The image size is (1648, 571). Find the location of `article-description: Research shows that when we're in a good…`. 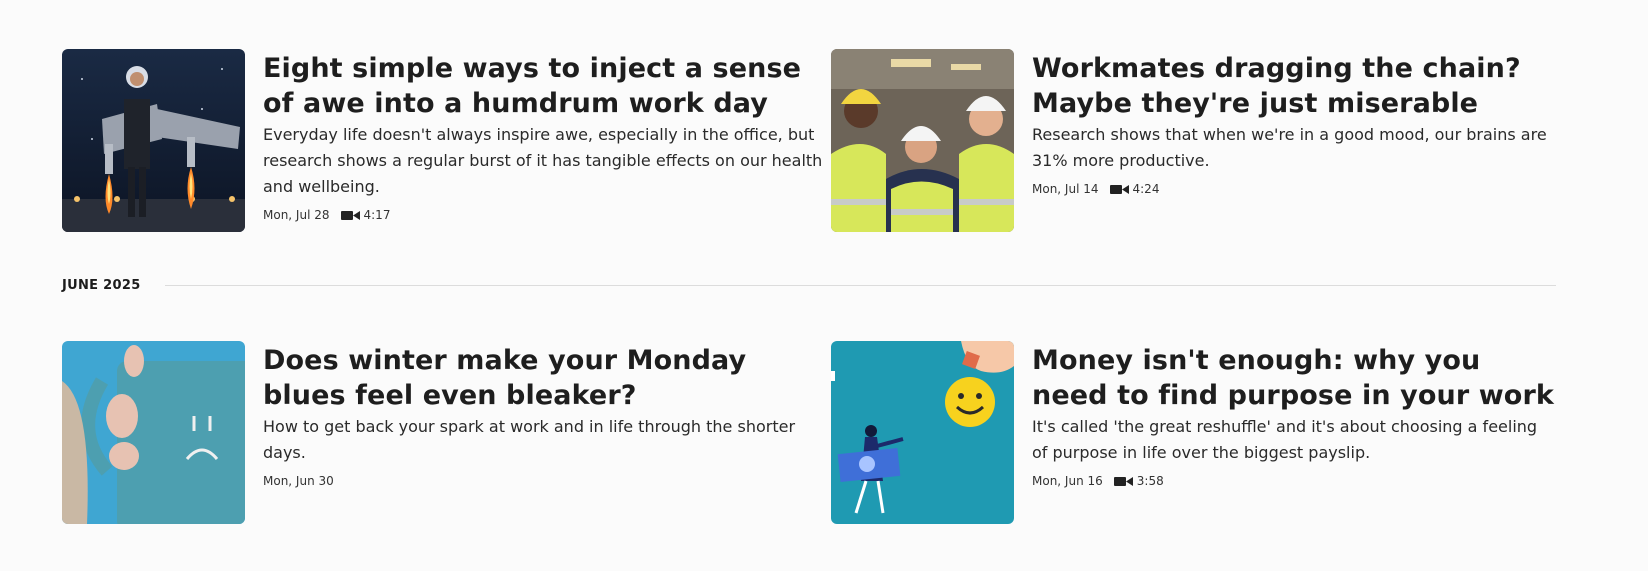

article-description: Research shows that when we're in a good… is located at coordinates (1289, 147).